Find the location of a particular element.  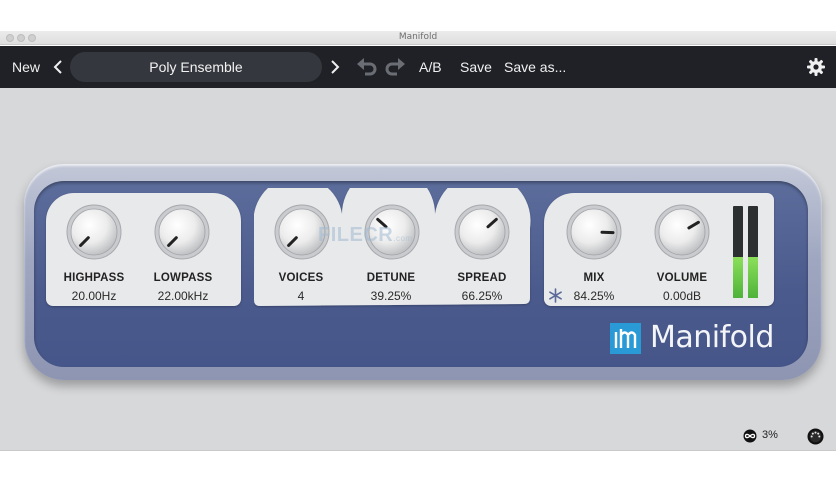

detune-label: DETUNE is located at coordinates (391, 278).